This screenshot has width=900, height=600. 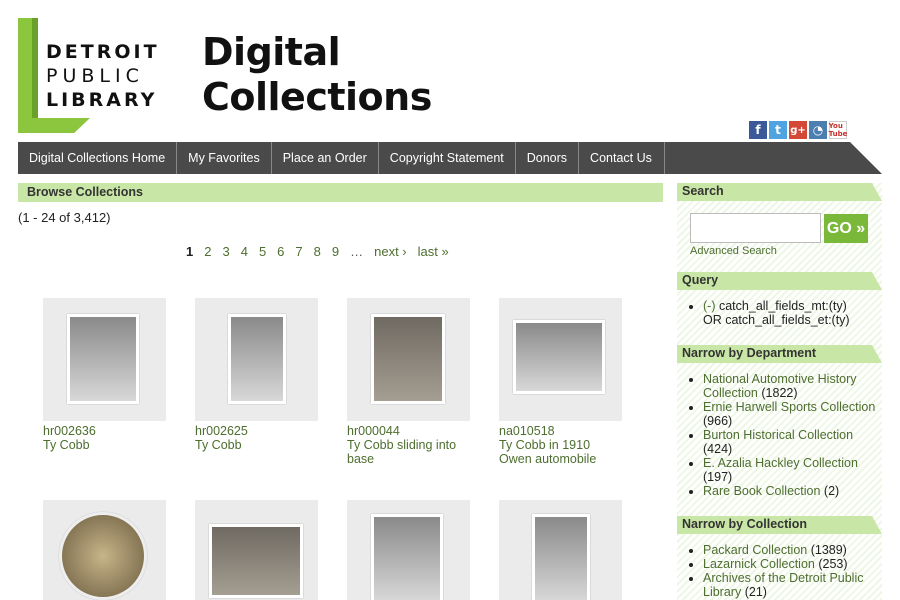 What do you see at coordinates (718, 477) in the screenshot?
I see `department-count: (197)` at bounding box center [718, 477].